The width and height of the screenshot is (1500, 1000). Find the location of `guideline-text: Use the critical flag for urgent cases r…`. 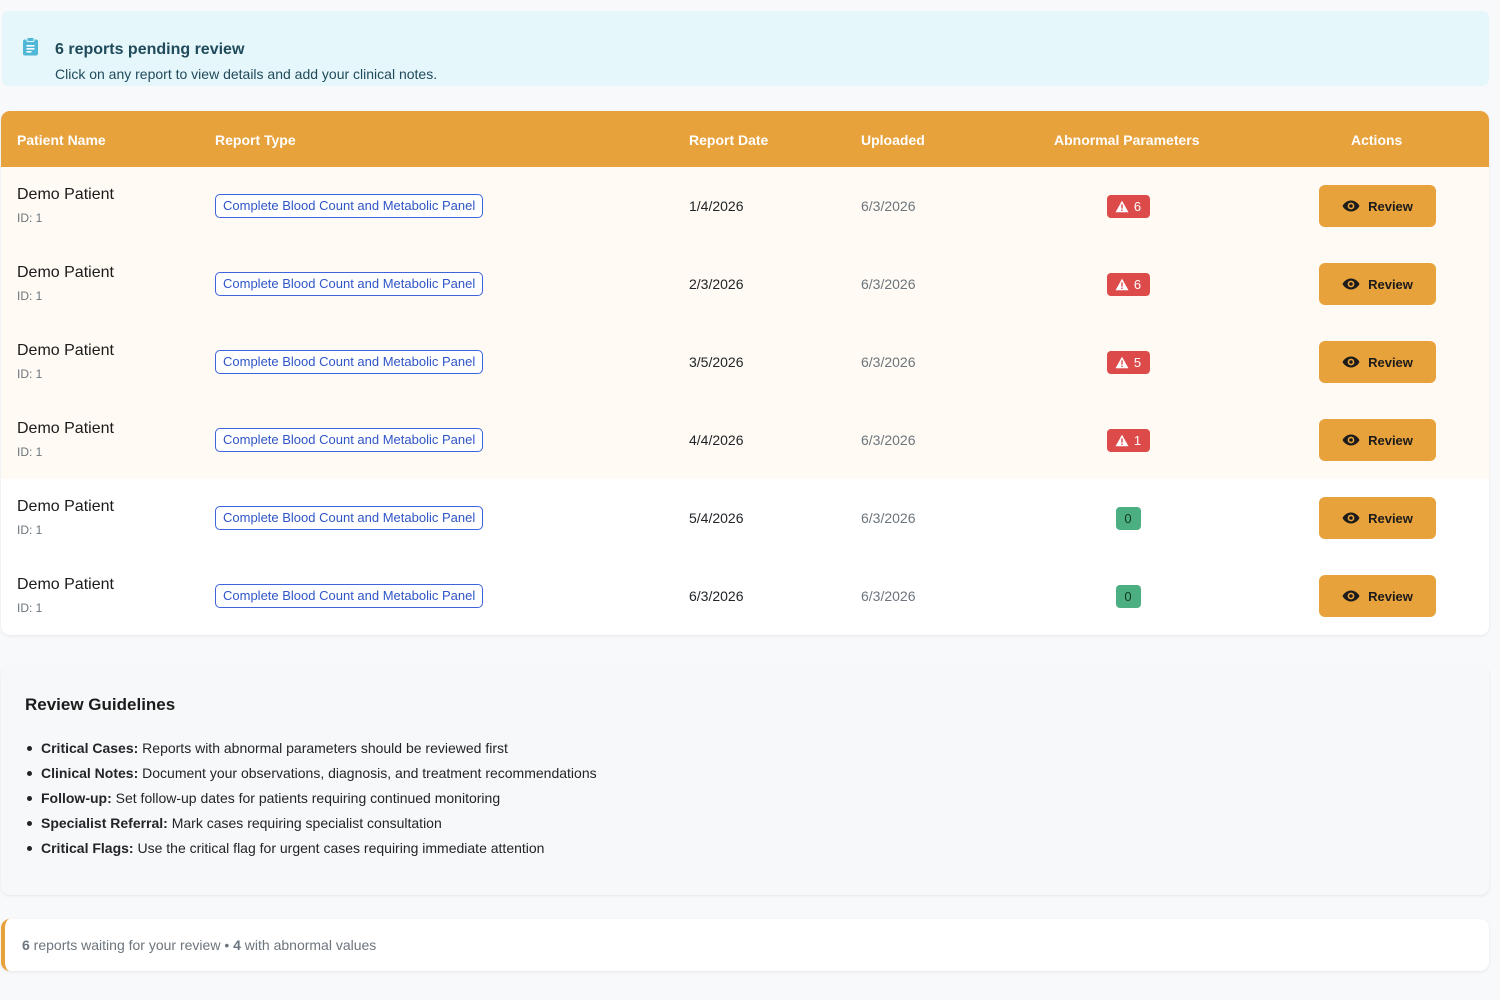

guideline-text: Use the critical flag for urgent cases r… is located at coordinates (339, 848).